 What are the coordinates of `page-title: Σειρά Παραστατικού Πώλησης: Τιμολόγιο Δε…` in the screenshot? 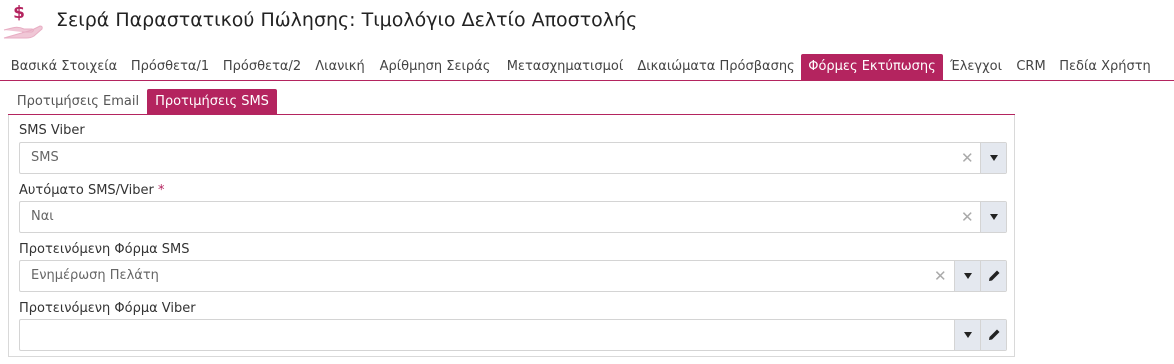 It's located at (347, 20).